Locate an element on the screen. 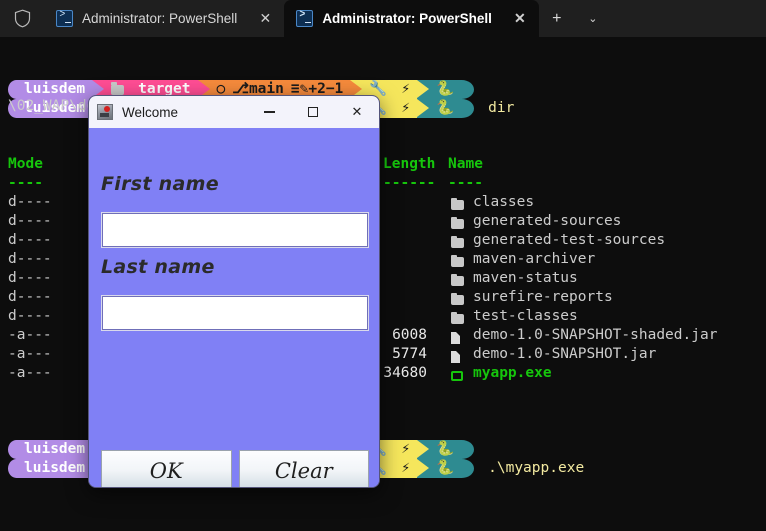 The image size is (766, 531). listing-name: maven-archiver is located at coordinates (534, 259).